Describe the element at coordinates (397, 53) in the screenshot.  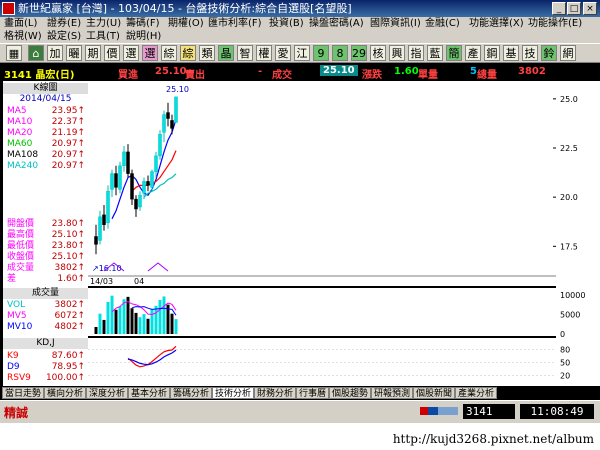
I see `toolbar-button: 興` at that location.